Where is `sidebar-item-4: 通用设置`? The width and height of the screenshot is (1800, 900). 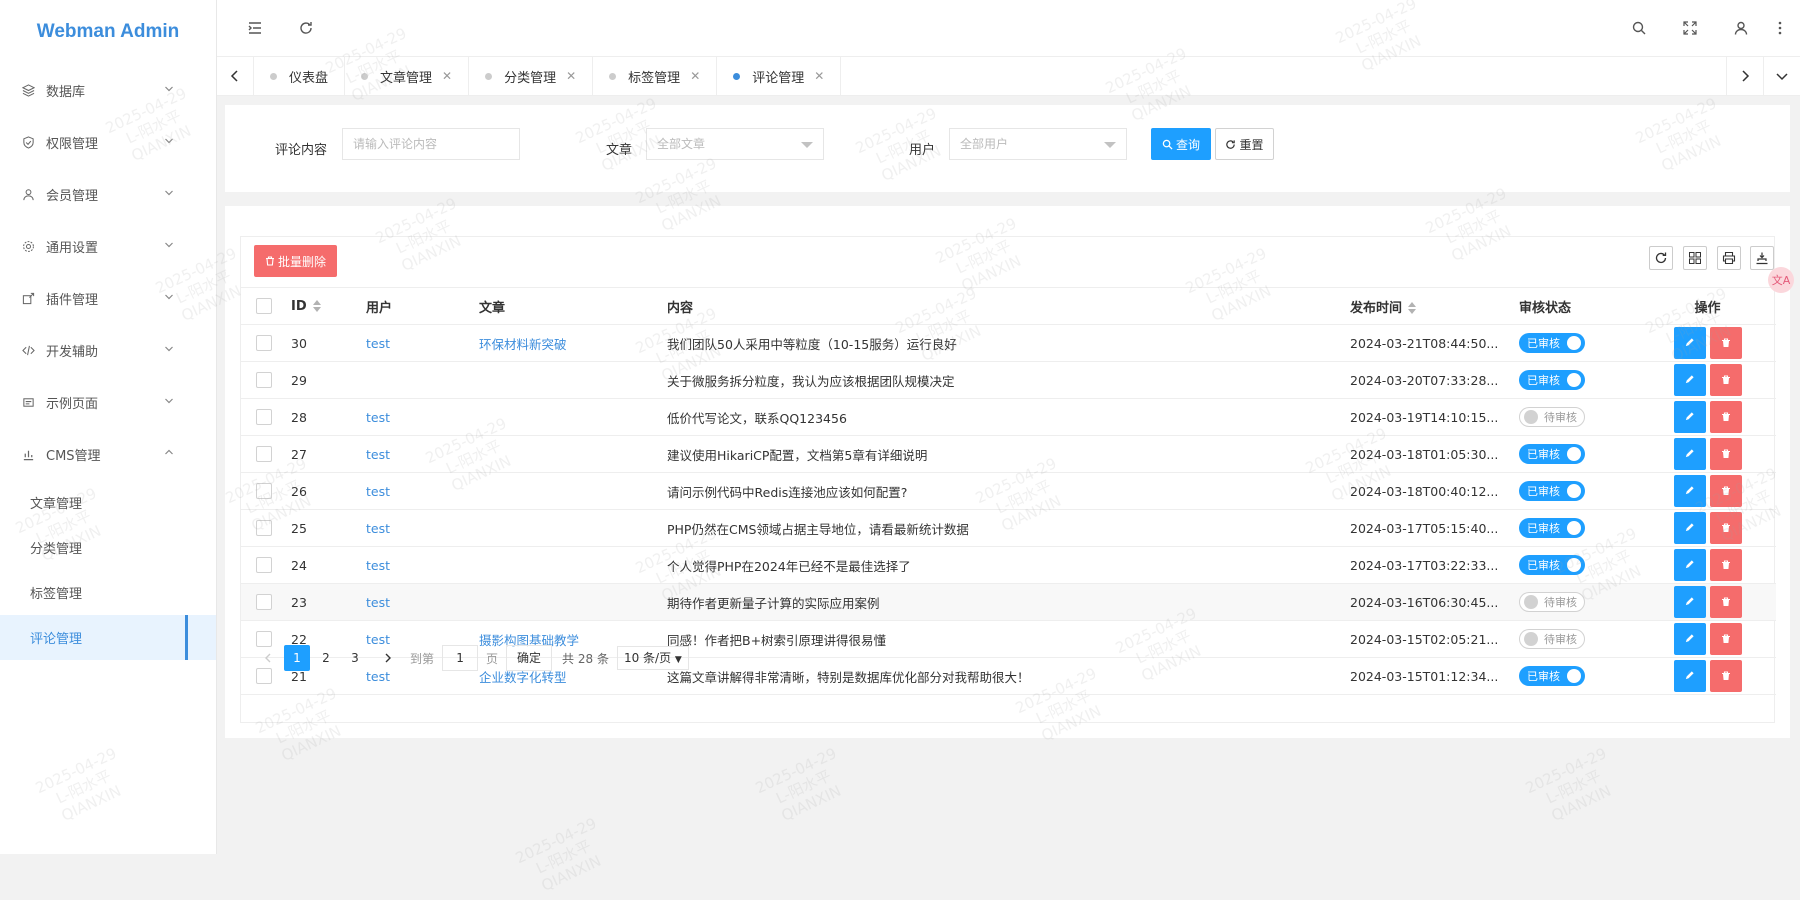 sidebar-item-4: 通用设置 is located at coordinates (108, 246).